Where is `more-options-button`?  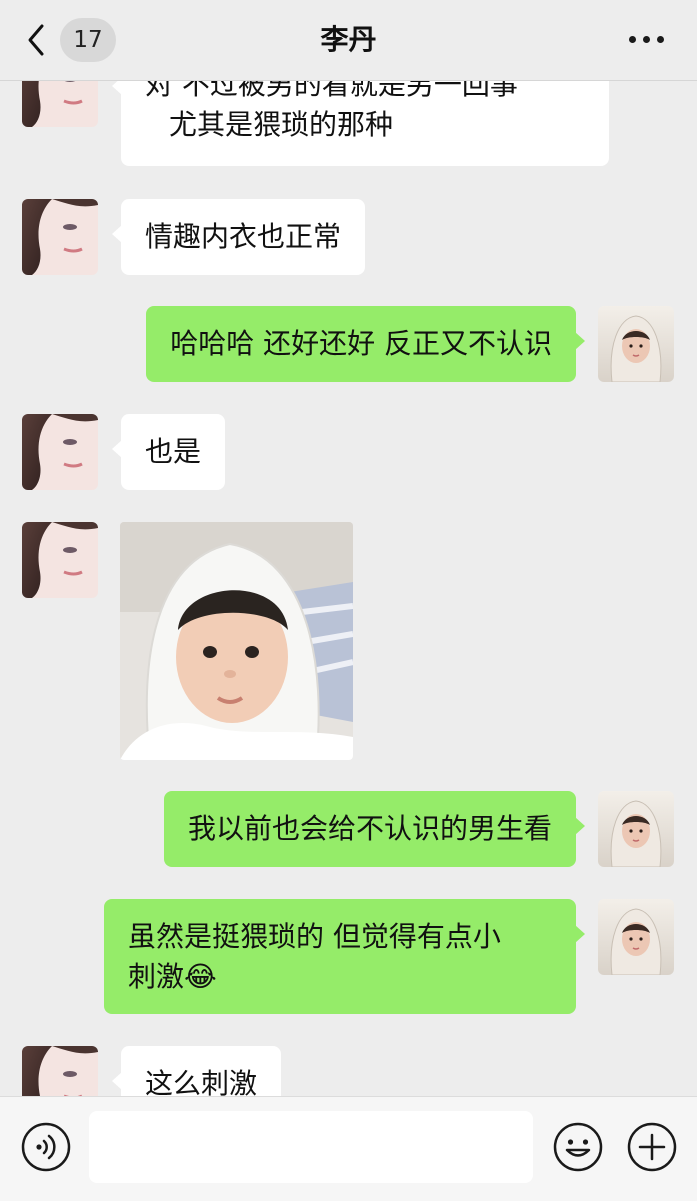 more-options-button is located at coordinates (647, 40).